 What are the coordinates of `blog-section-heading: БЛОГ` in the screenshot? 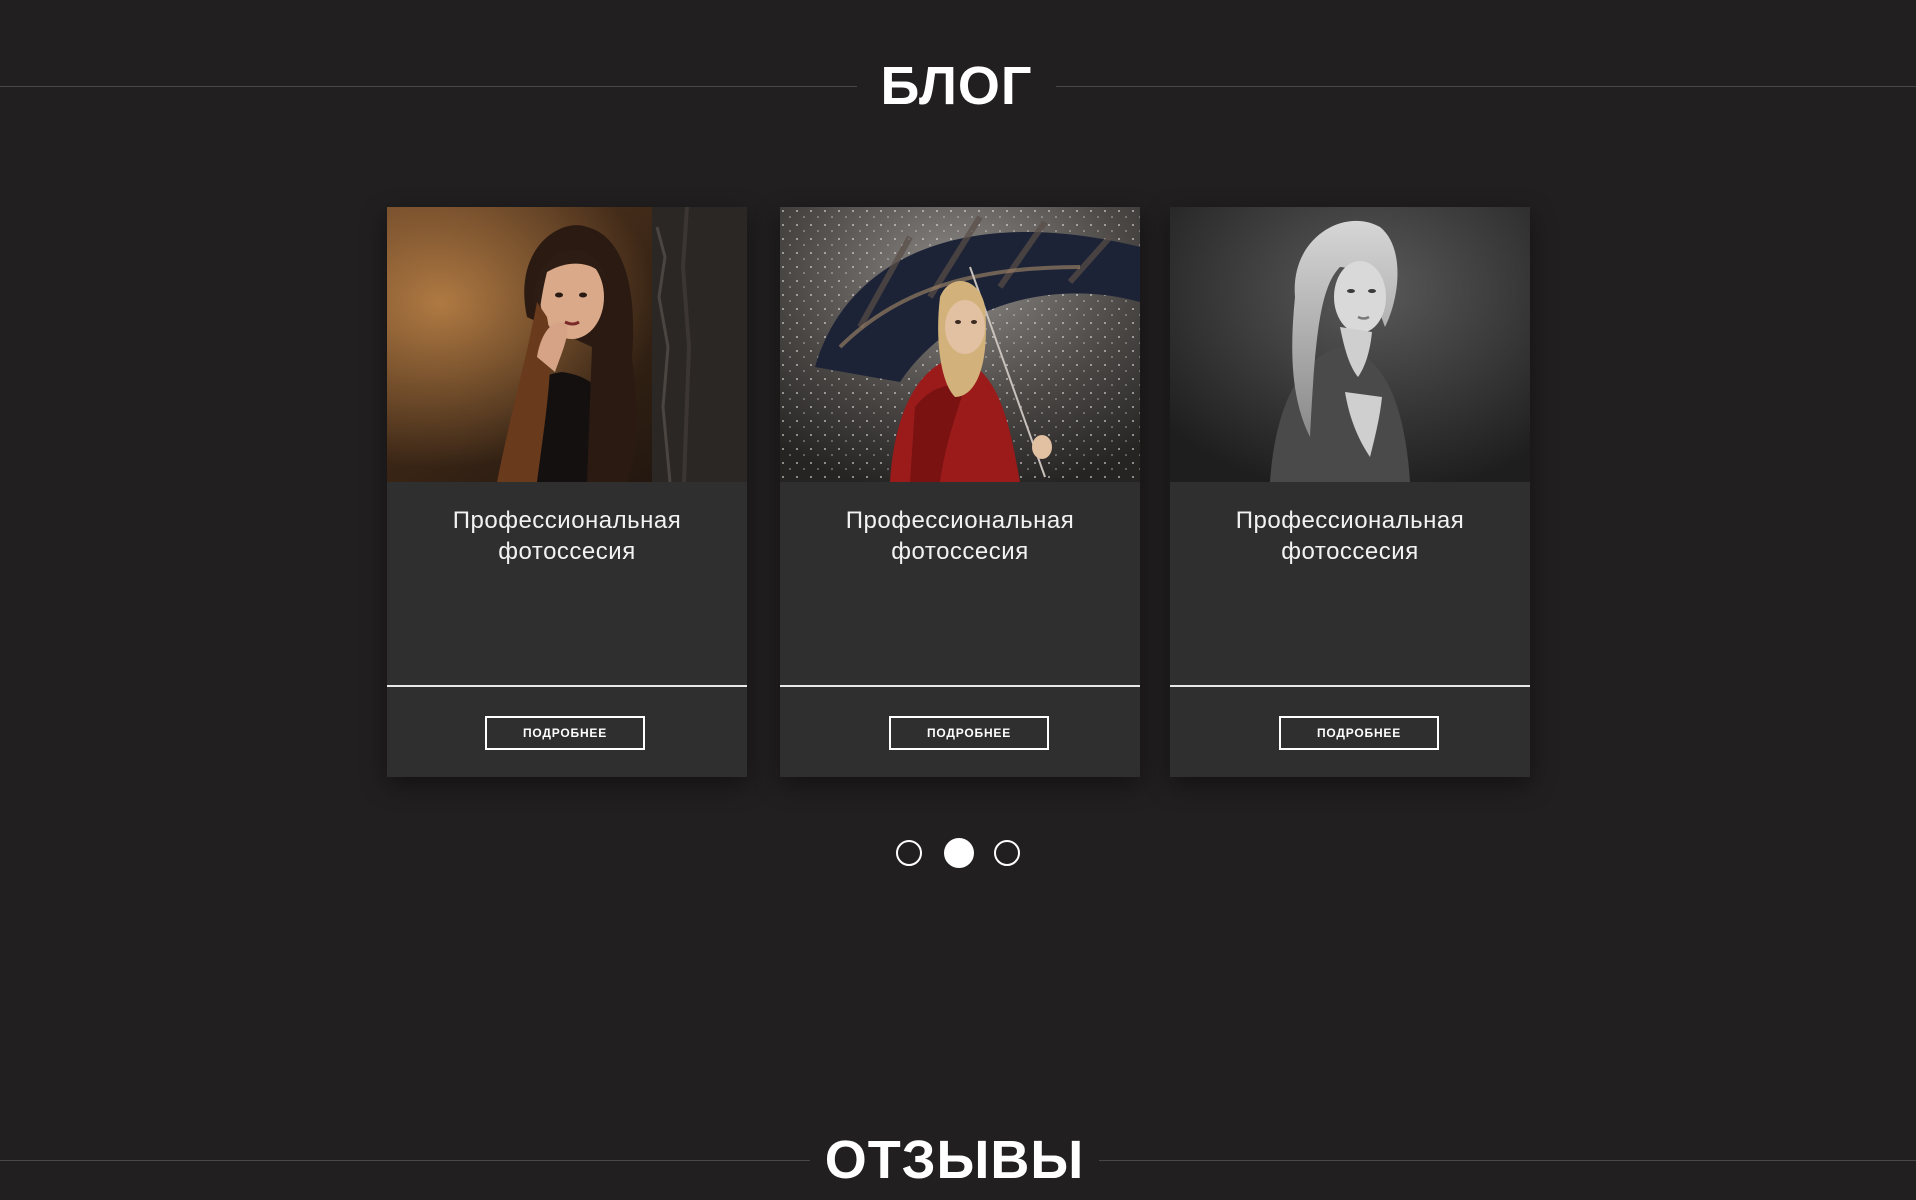 It's located at (958, 86).